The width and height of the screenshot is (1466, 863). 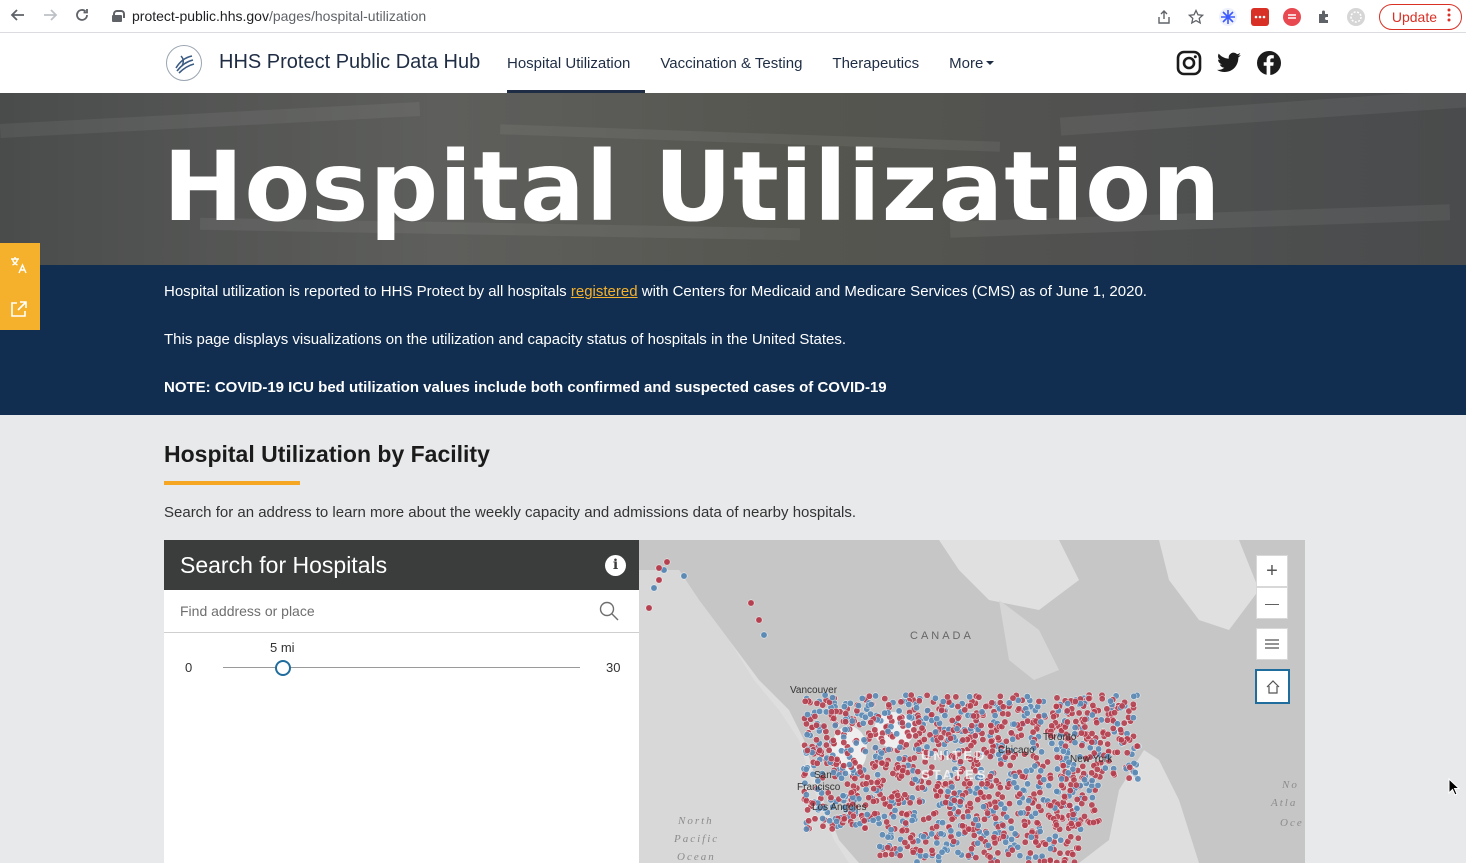 I want to click on nav-hospital-utilization: Hospital Utilization, so click(x=576, y=63).